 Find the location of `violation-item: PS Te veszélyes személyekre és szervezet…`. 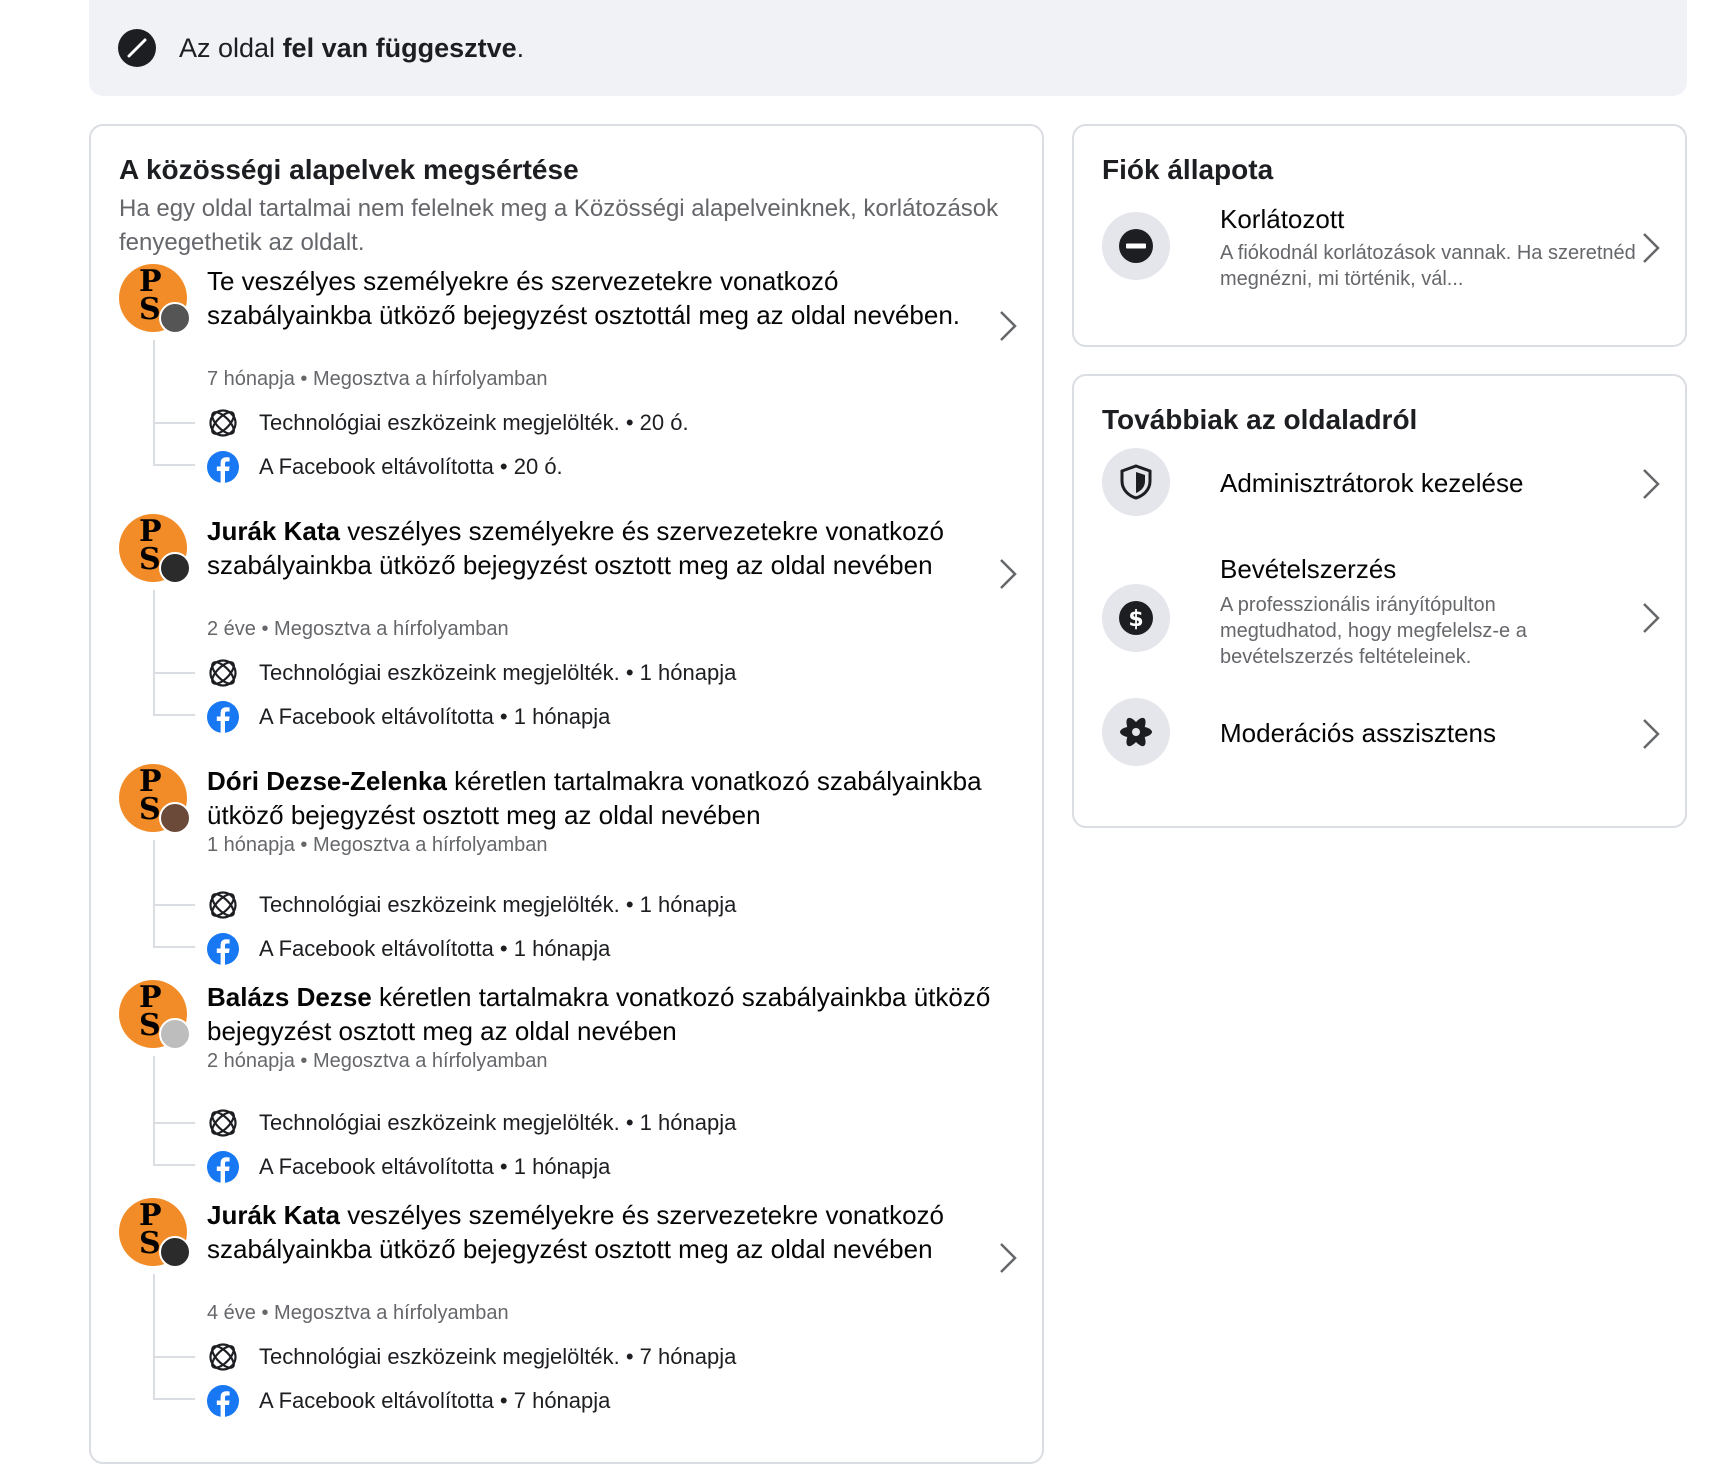

violation-item: PS Te veszélyes személyekre és szervezet… is located at coordinates (569, 379).